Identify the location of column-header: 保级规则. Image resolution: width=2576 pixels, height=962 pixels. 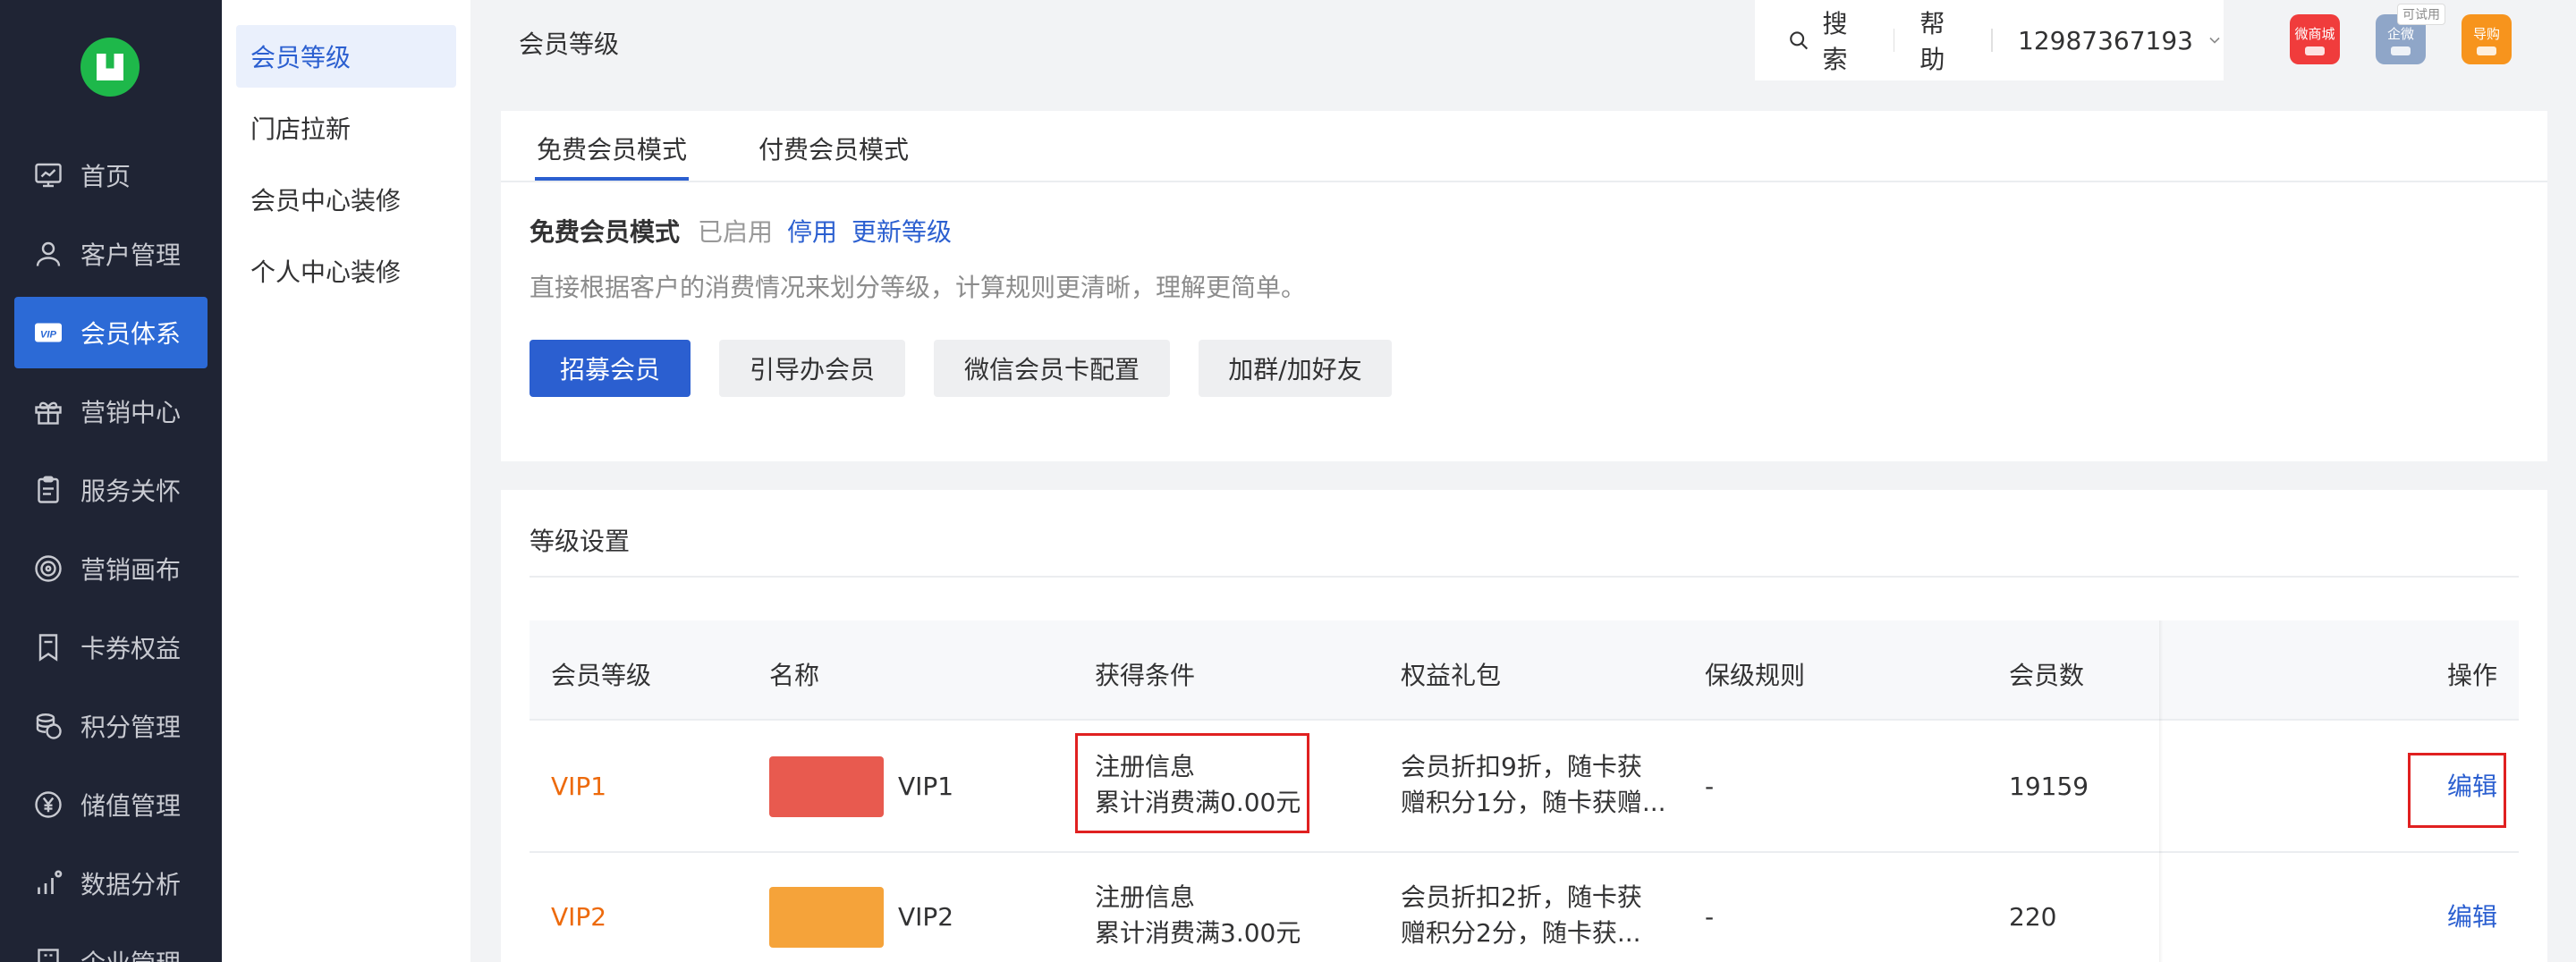
(1755, 675).